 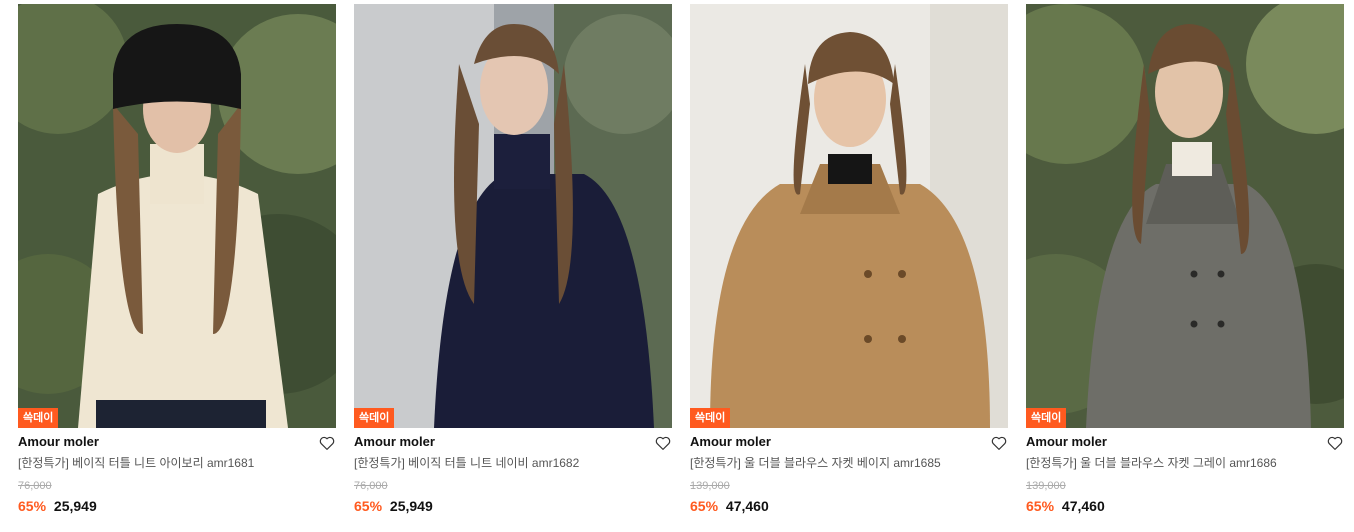 I want to click on product-title: [한정특가] 울 더블 블라우스 자켓 베이지 amr1685, so click(x=849, y=463).